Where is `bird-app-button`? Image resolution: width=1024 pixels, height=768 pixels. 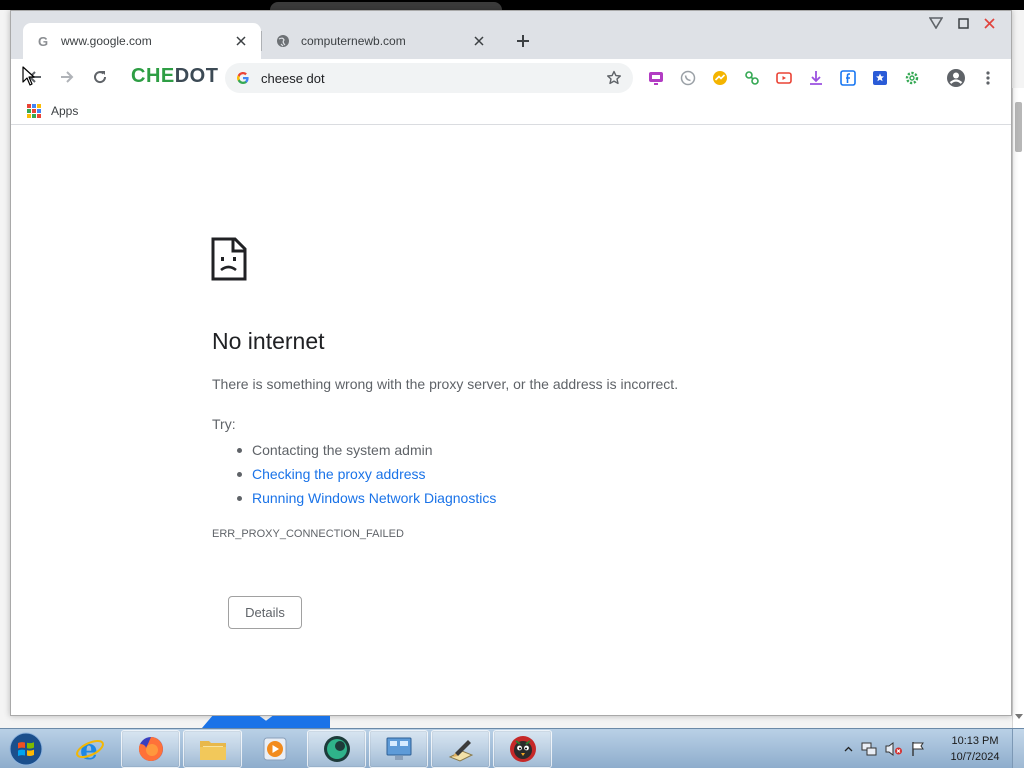 bird-app-button is located at coordinates (522, 749).